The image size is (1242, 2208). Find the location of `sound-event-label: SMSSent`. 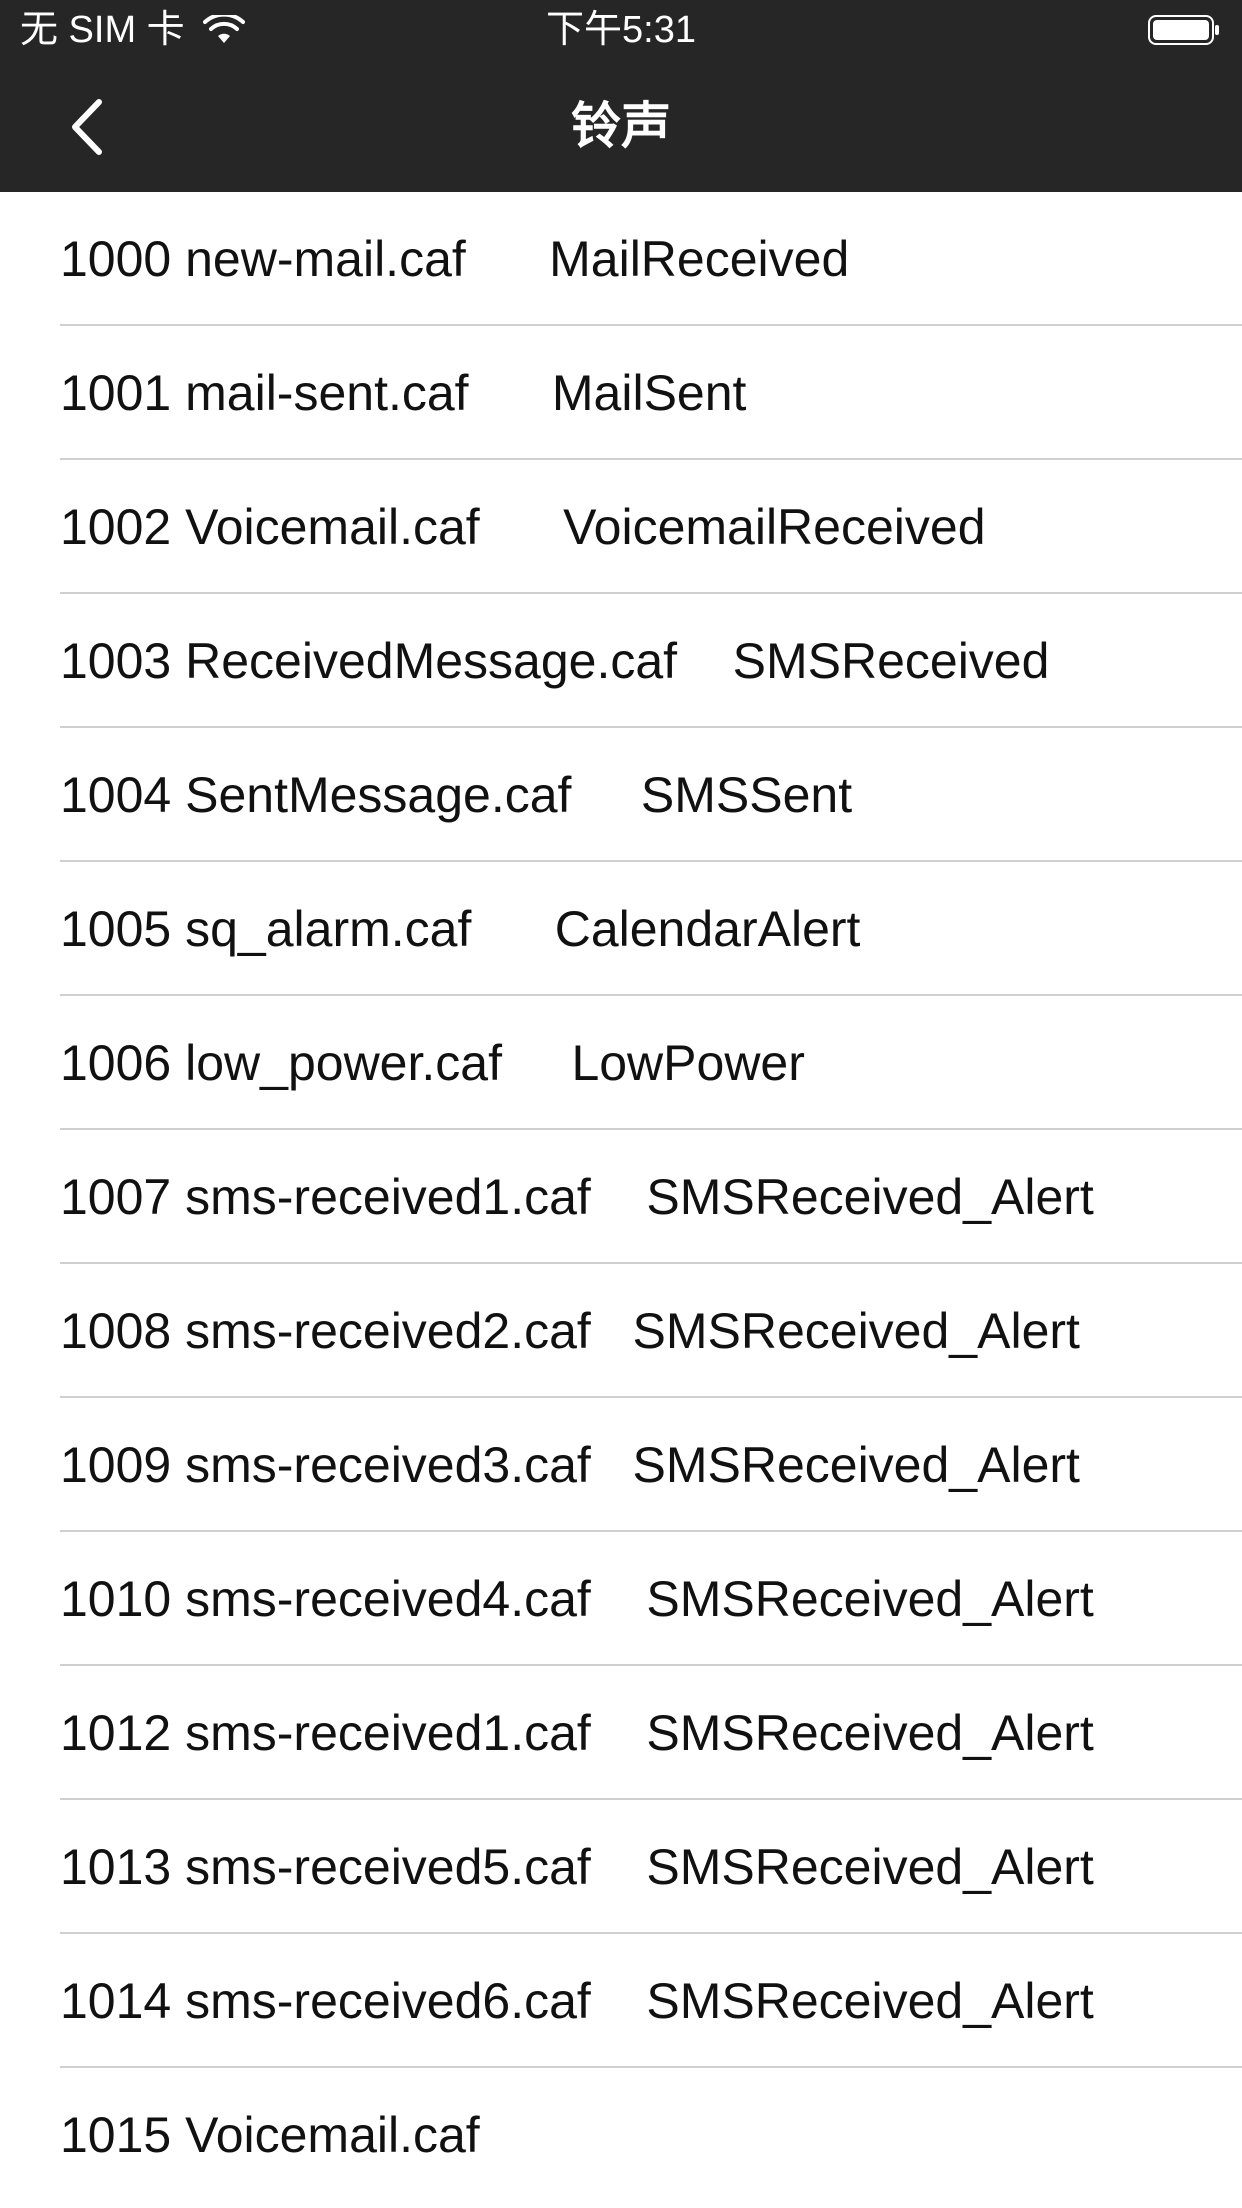

sound-event-label: SMSSent is located at coordinates (746, 795).